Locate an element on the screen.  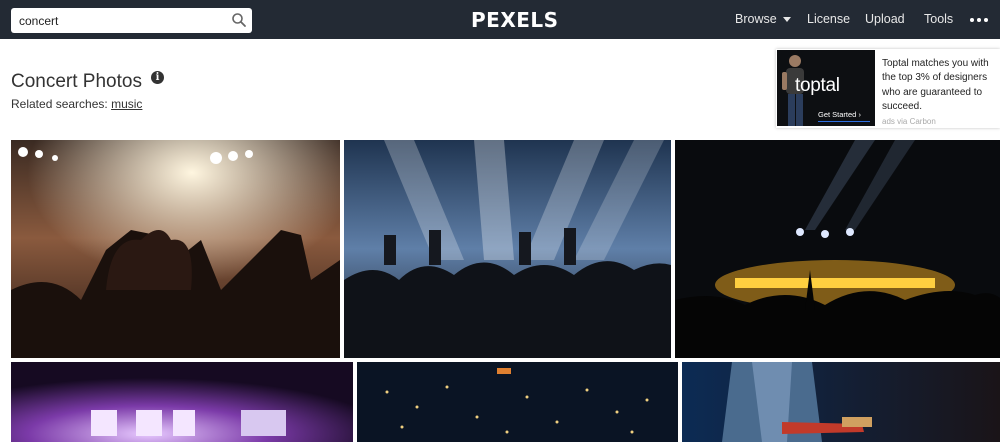
purple-stage-screens-image is located at coordinates (182, 402).